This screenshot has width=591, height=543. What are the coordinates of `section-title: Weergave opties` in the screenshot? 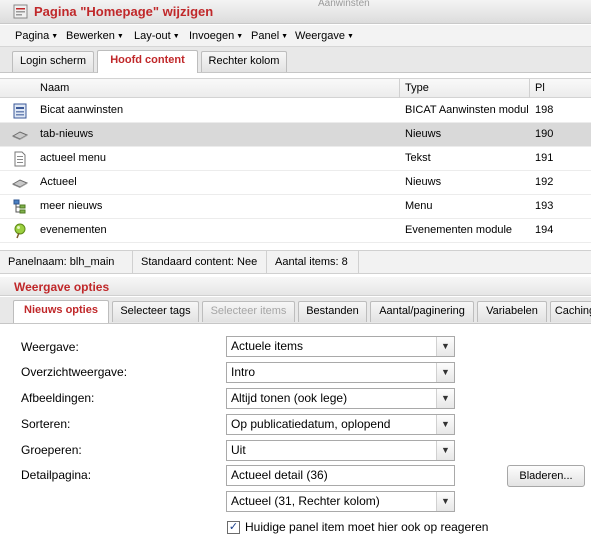 It's located at (62, 287).